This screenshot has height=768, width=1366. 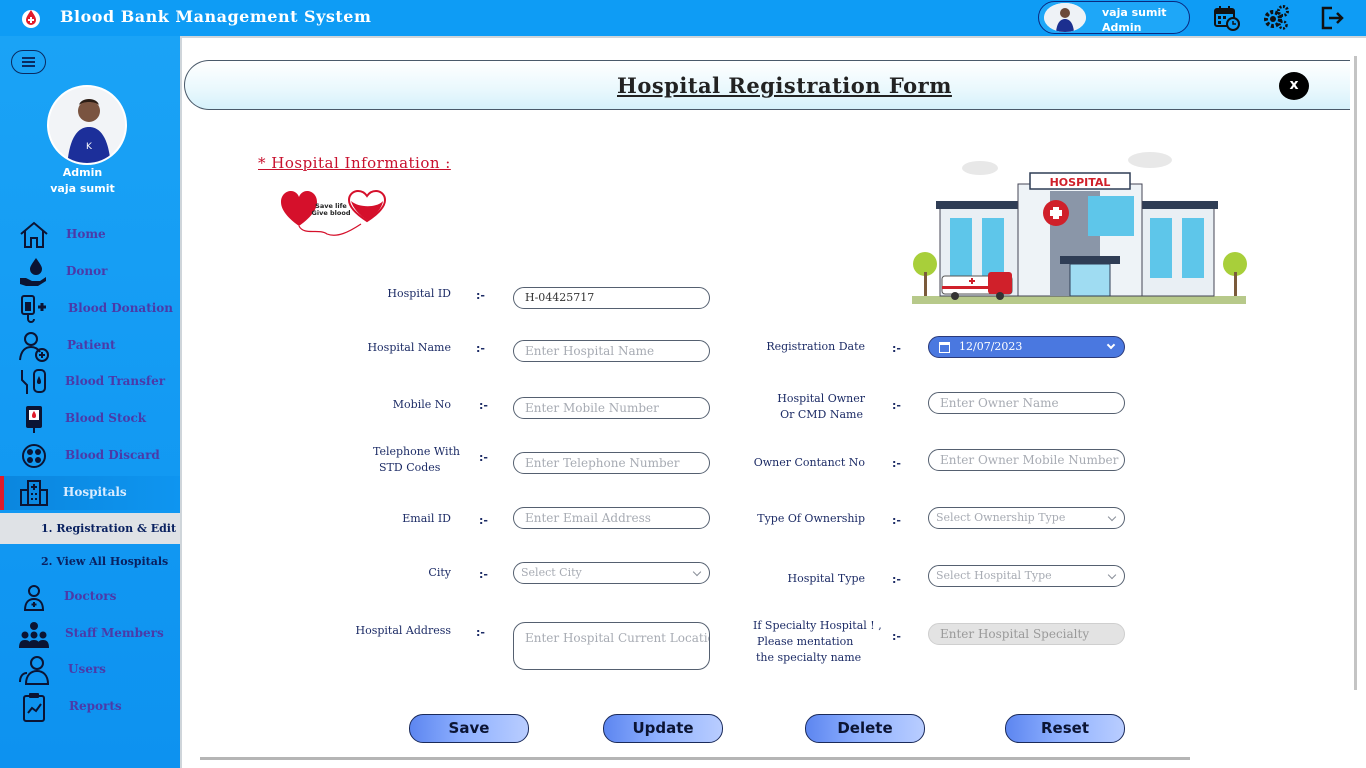 I want to click on home-icon, so click(x=34, y=234).